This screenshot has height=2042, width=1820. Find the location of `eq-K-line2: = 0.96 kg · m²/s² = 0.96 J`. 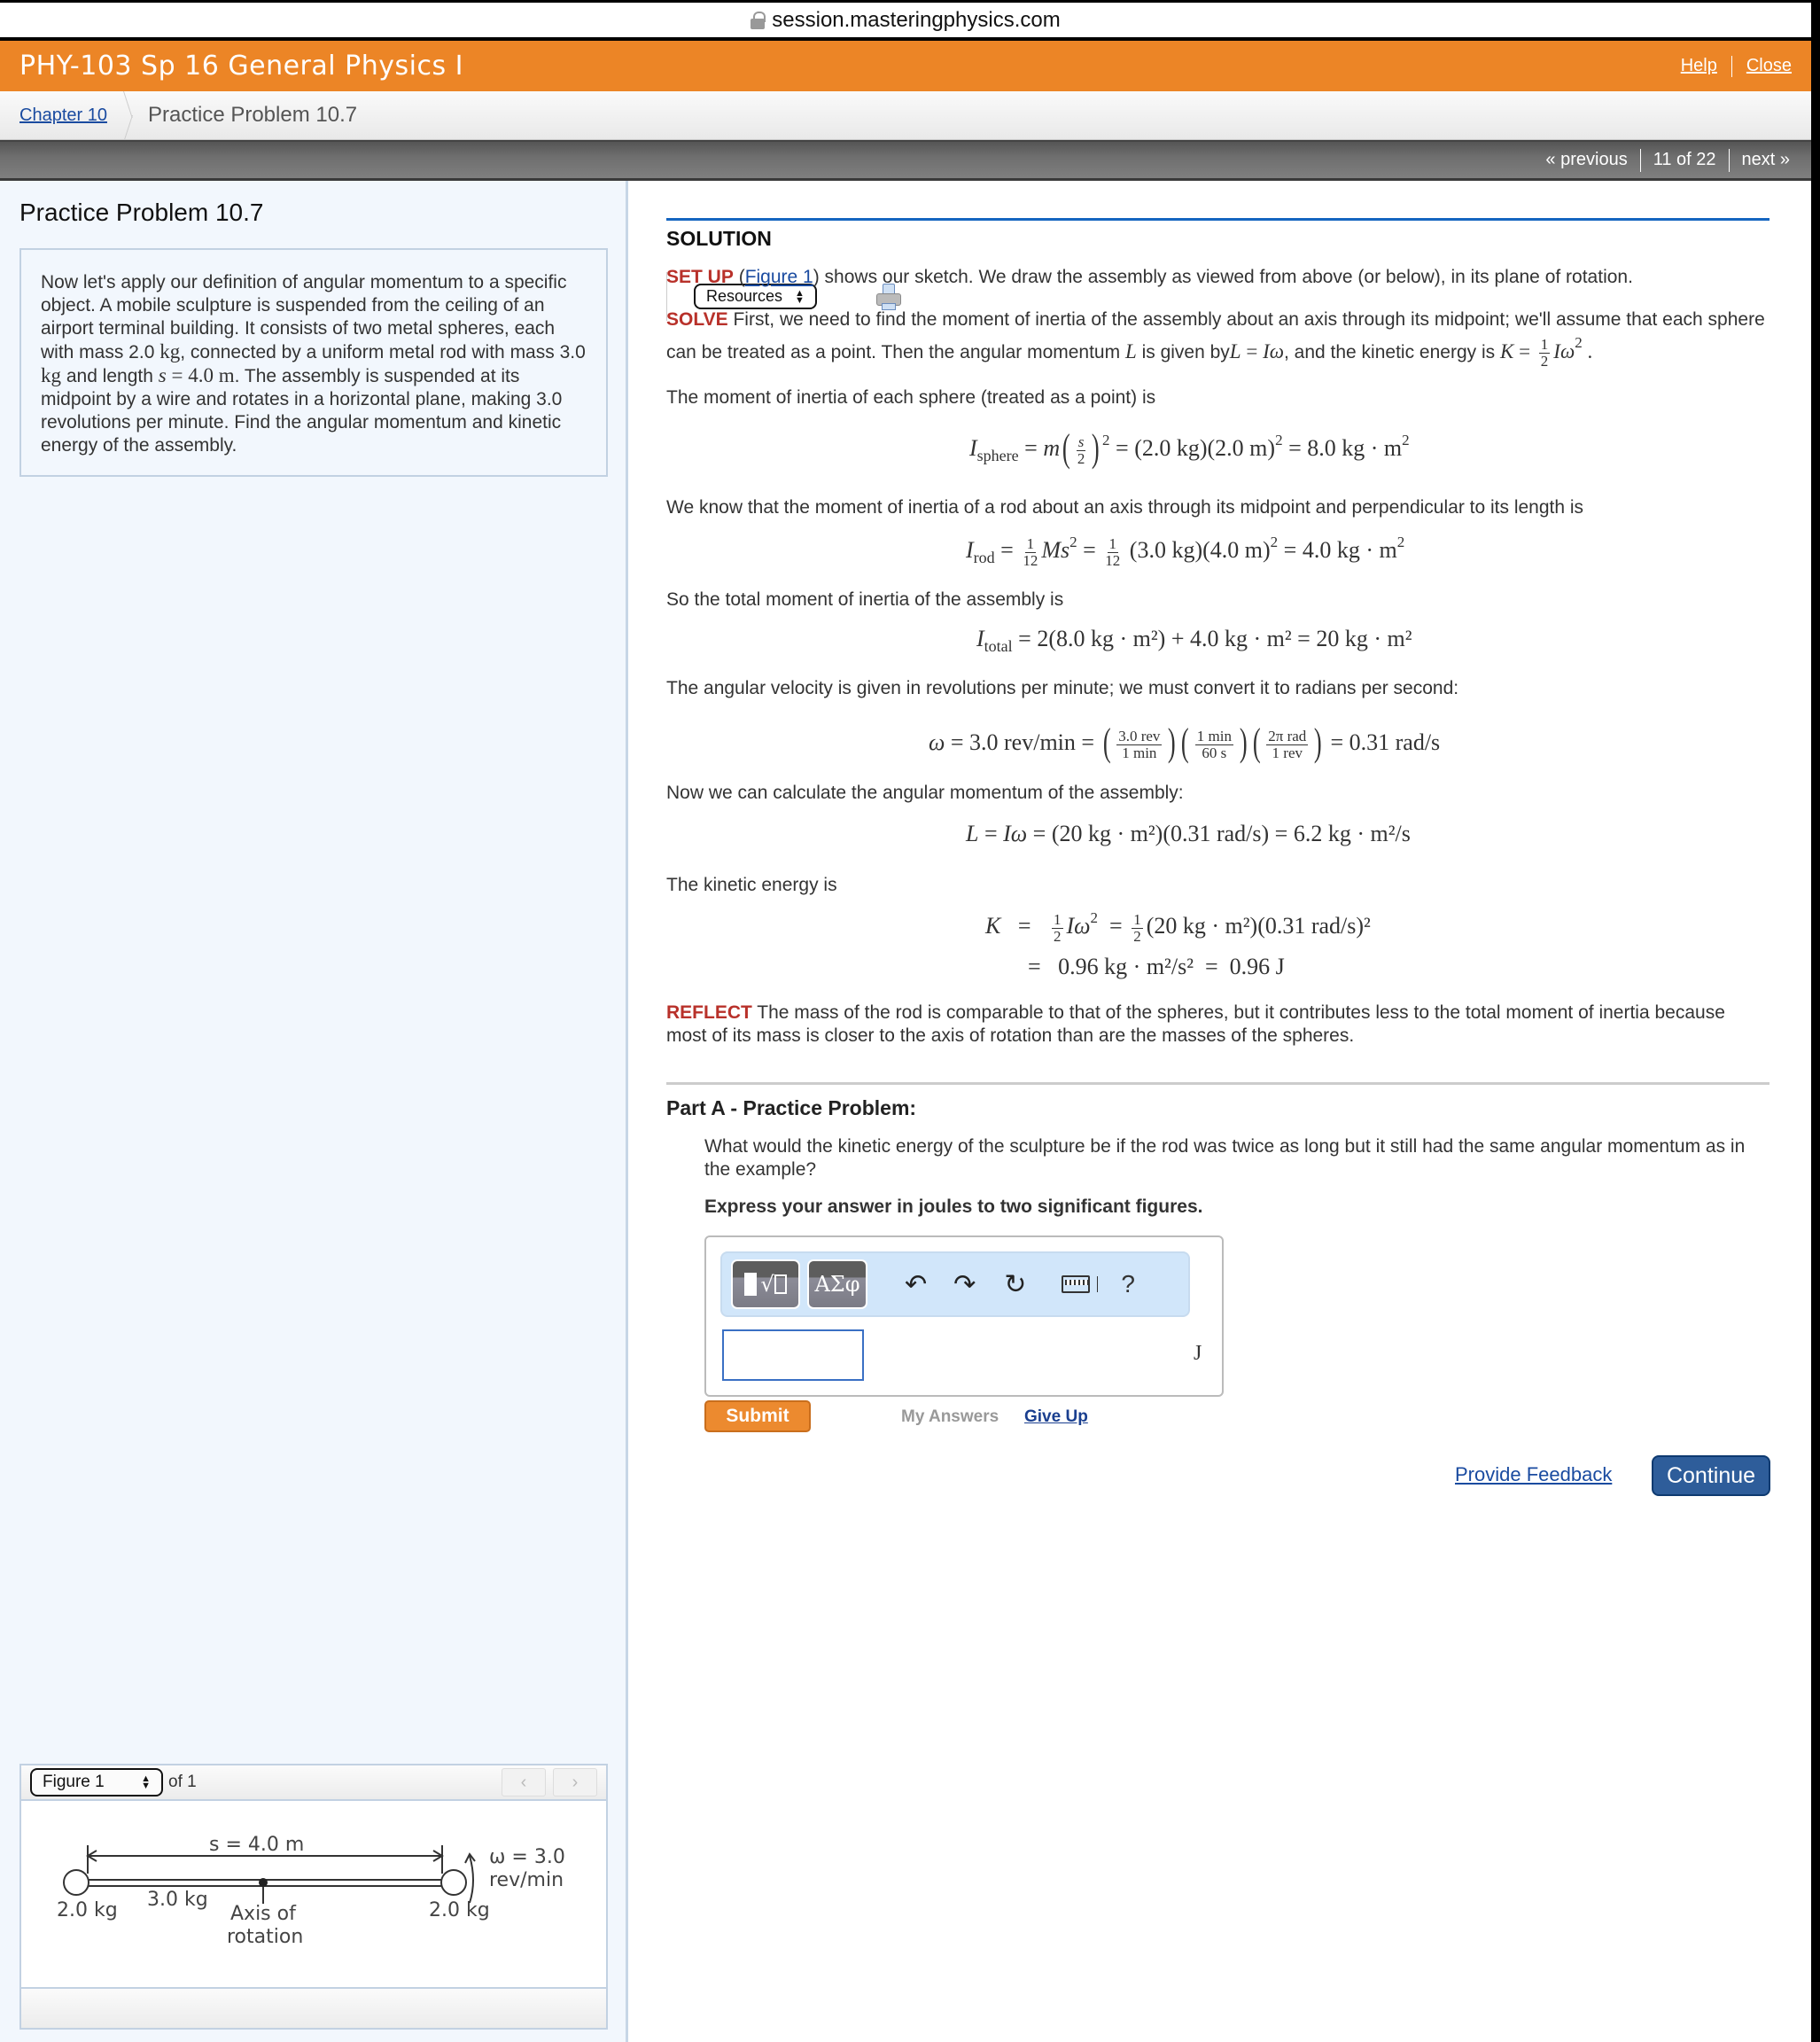

eq-K-line2: = 0.96 kg · m²/s² = 0.96 J is located at coordinates (1156, 967).